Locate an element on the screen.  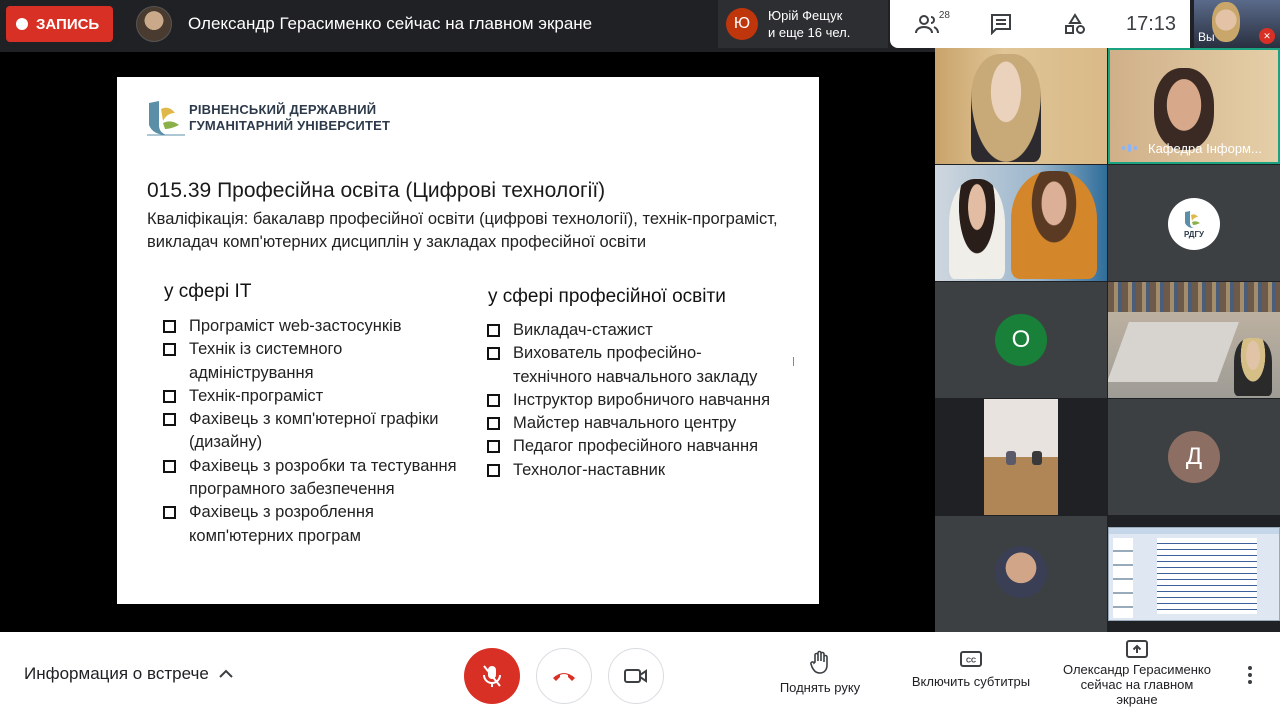
meeting-info-button: Информация о встрече is located at coordinates (128, 674).